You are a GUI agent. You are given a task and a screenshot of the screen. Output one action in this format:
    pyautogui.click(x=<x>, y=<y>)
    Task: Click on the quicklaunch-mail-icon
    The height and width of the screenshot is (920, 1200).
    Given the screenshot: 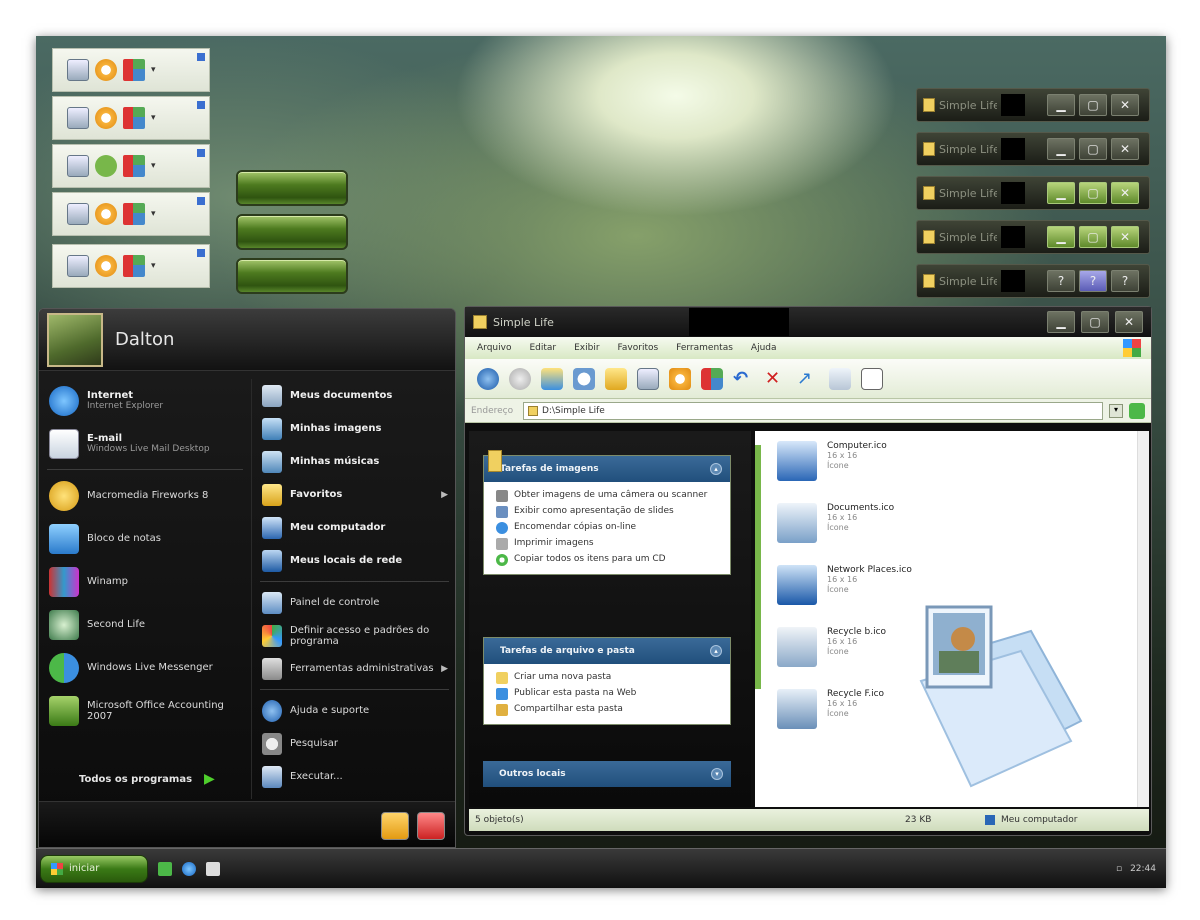 What is the action you would take?
    pyautogui.click(x=213, y=868)
    